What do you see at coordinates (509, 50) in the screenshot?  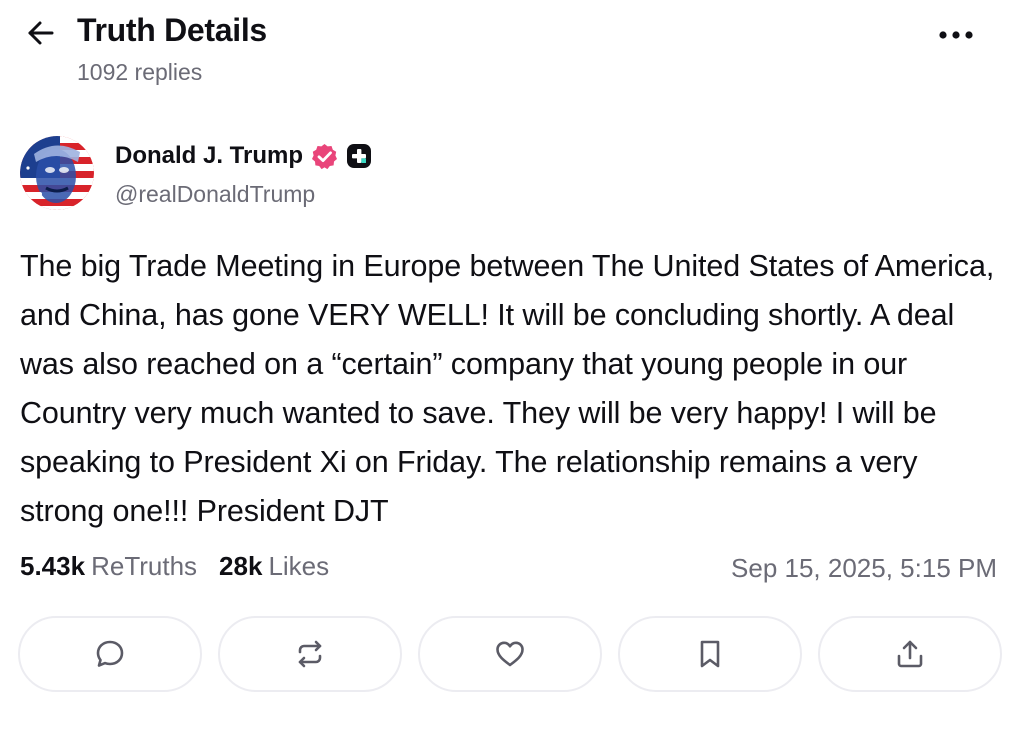 I see `page-header: Truth Details 1092 replies` at bounding box center [509, 50].